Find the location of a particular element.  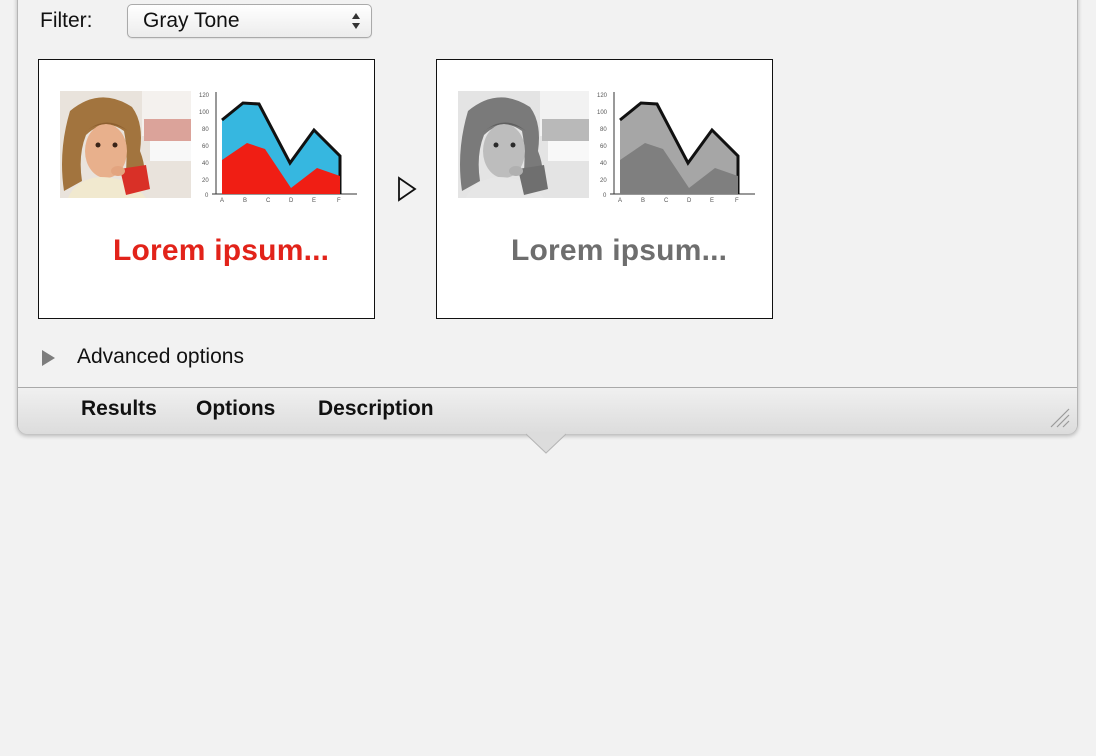

area-chart-thumbnail: 120 100 80 60 40 20 0 A B C D E F is located at coordinates (278, 148).